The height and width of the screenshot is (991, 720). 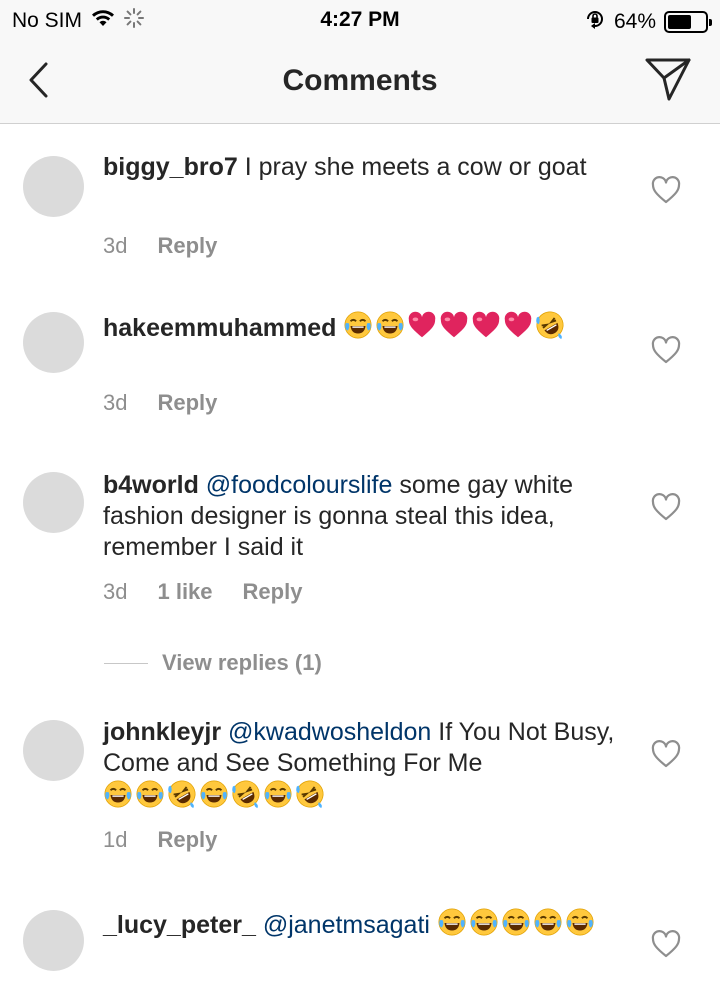 I want to click on comment-username: _lucy_peter_, so click(x=179, y=925).